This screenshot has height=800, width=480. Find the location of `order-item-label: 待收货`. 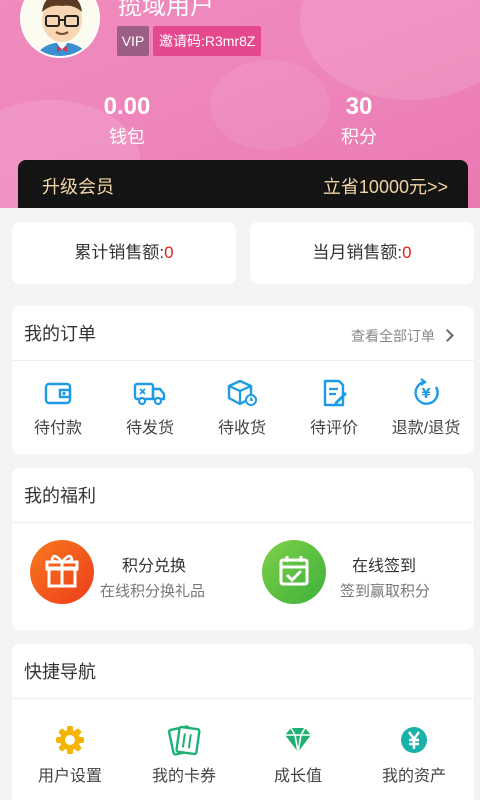

order-item-label: 待收货 is located at coordinates (241, 428).